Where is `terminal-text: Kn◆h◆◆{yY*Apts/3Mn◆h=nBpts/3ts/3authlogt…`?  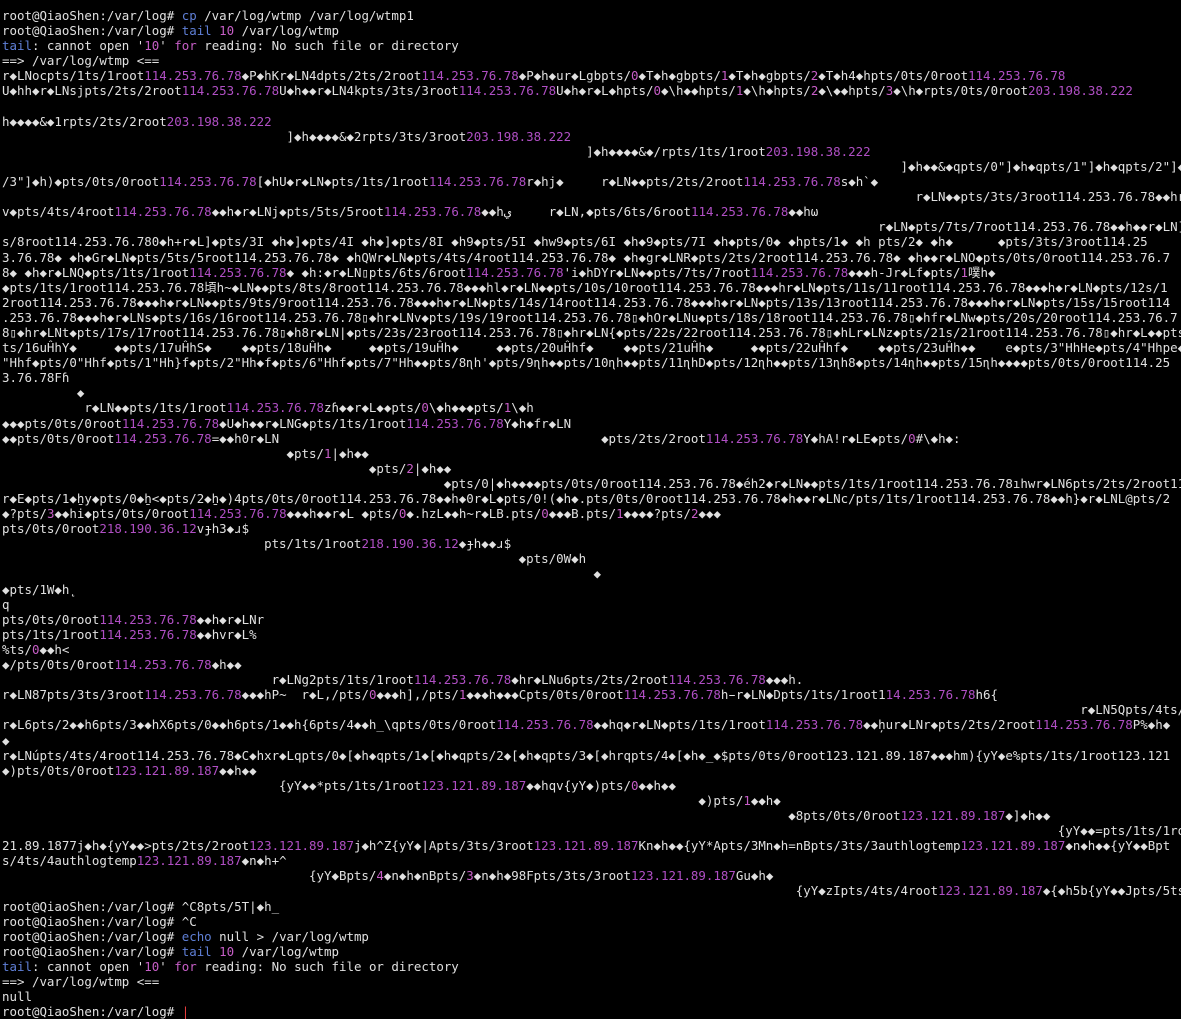 terminal-text: Kn◆h◆◆{yY*Apts/3Mn◆h=nBpts/3ts/3authlogt… is located at coordinates (799, 846).